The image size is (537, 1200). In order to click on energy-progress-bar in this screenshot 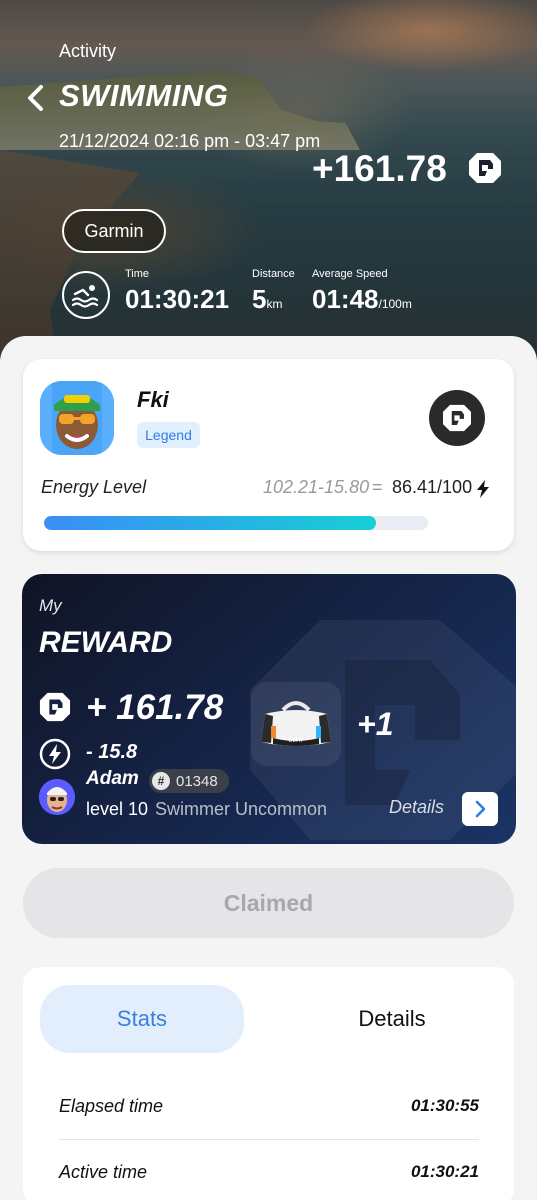, I will do `click(236, 523)`.